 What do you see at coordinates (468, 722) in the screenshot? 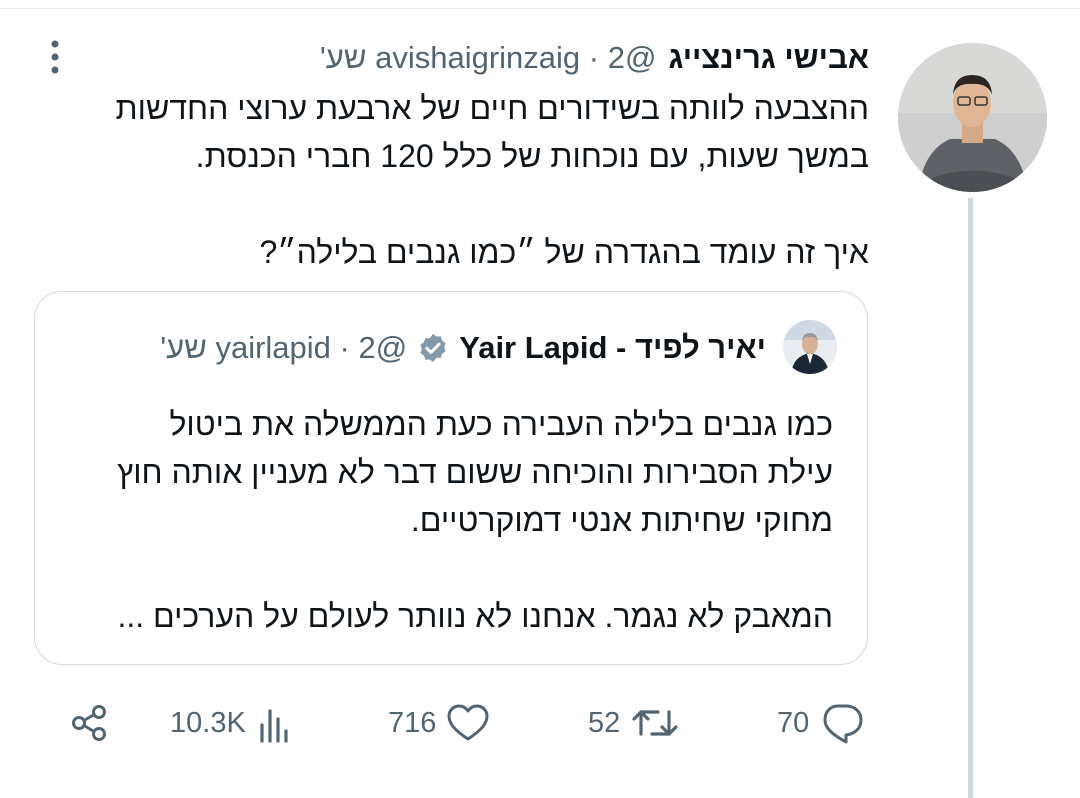
I see `like-icon` at bounding box center [468, 722].